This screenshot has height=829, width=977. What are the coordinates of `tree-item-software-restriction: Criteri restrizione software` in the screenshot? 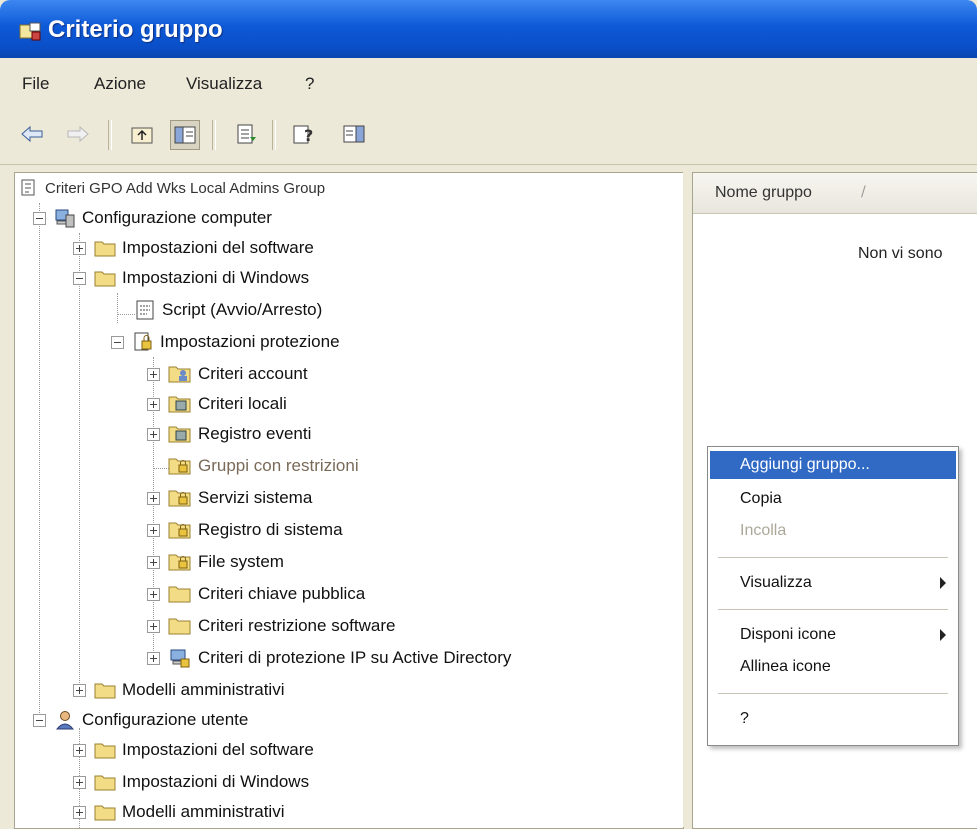 It's located at (271, 626).